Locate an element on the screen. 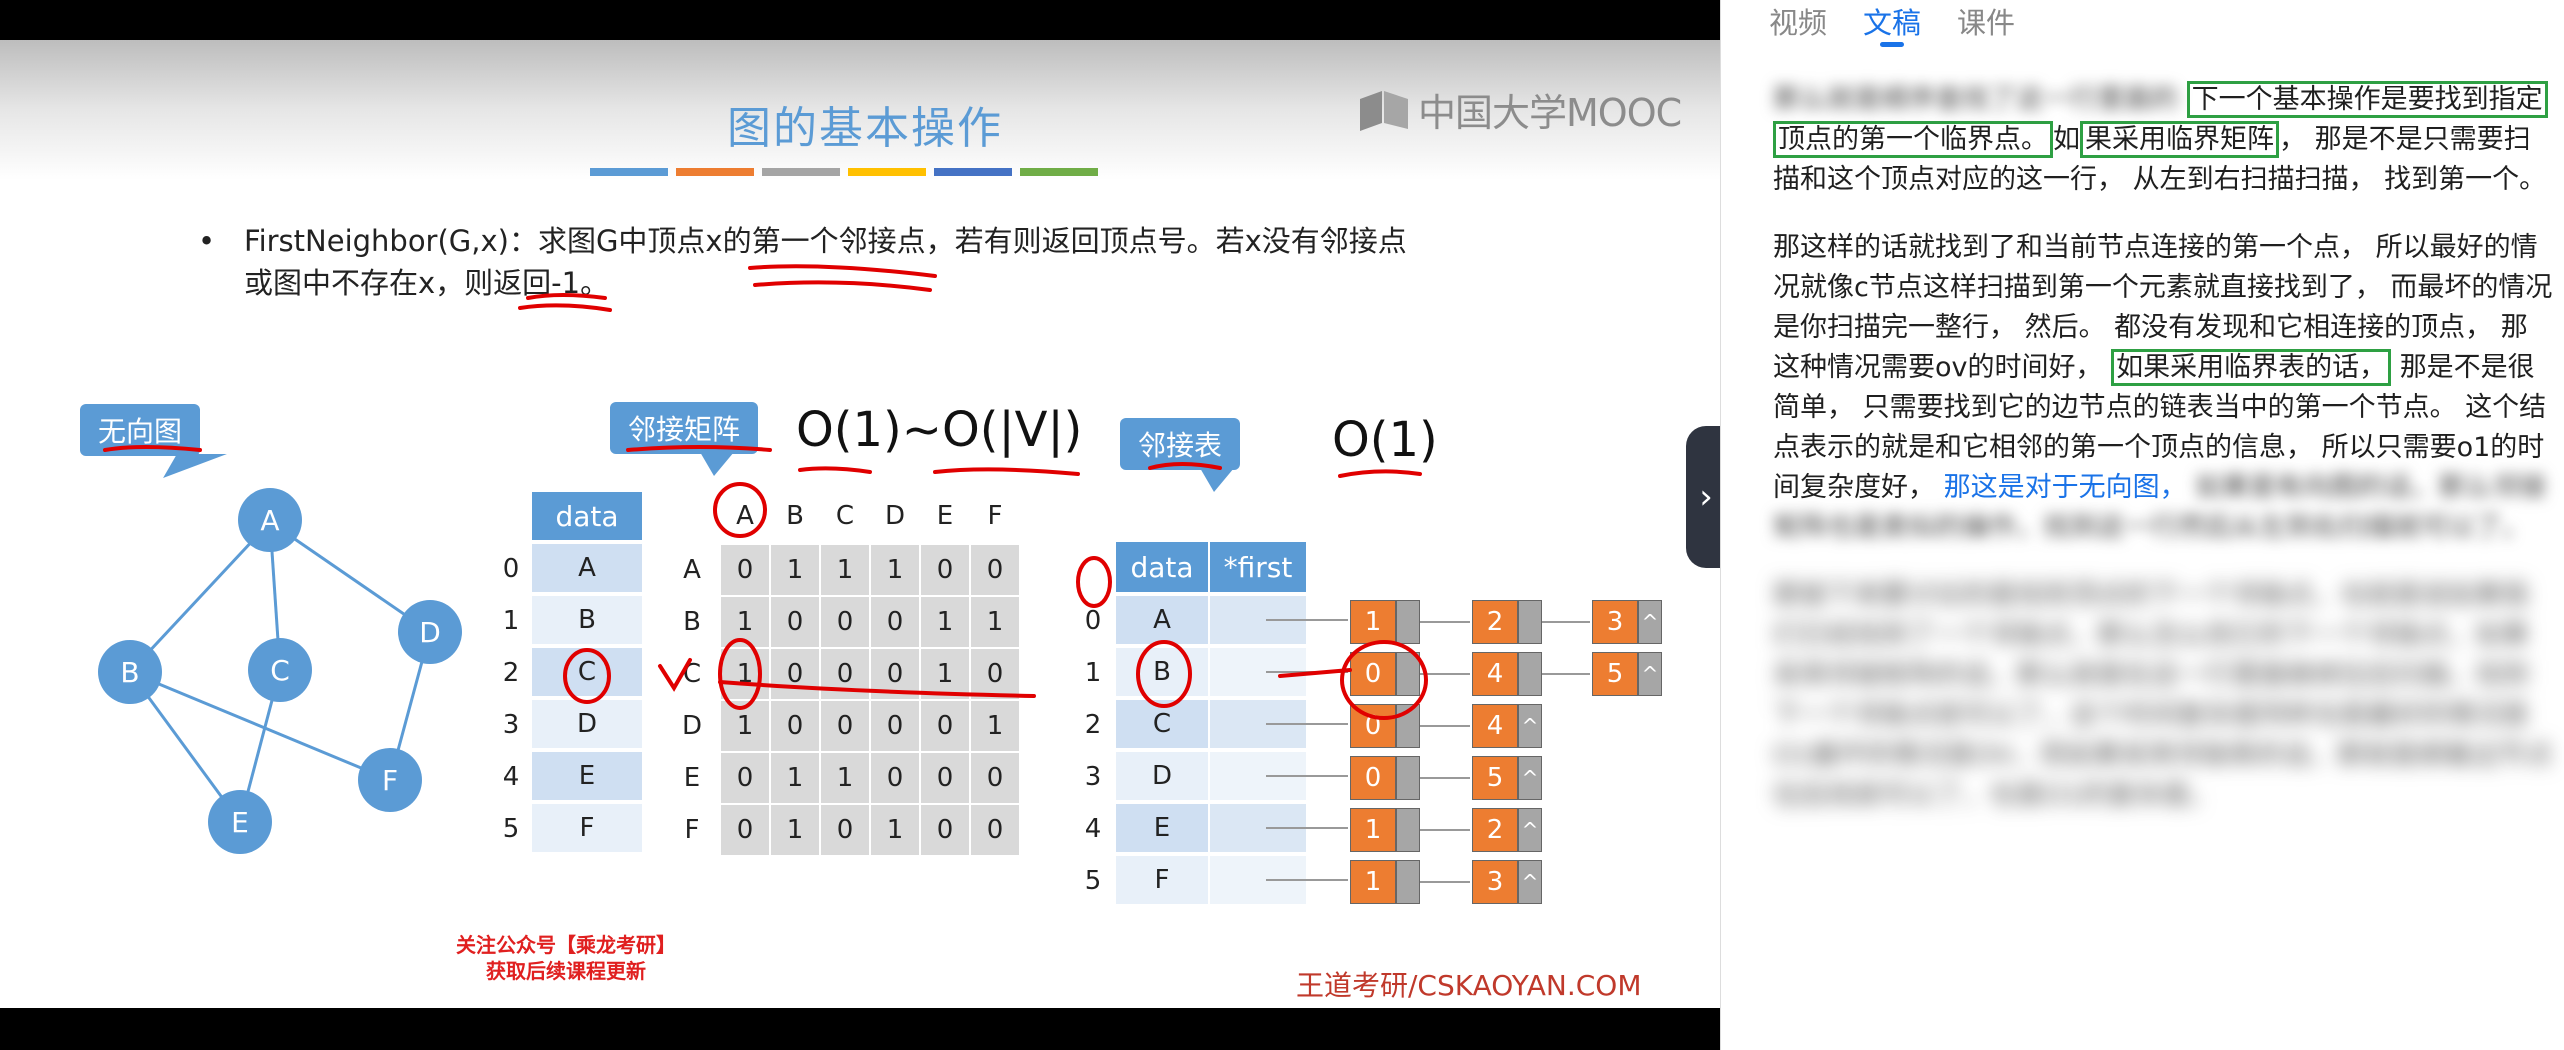  chevron-right-icon: › is located at coordinates (1706, 497).